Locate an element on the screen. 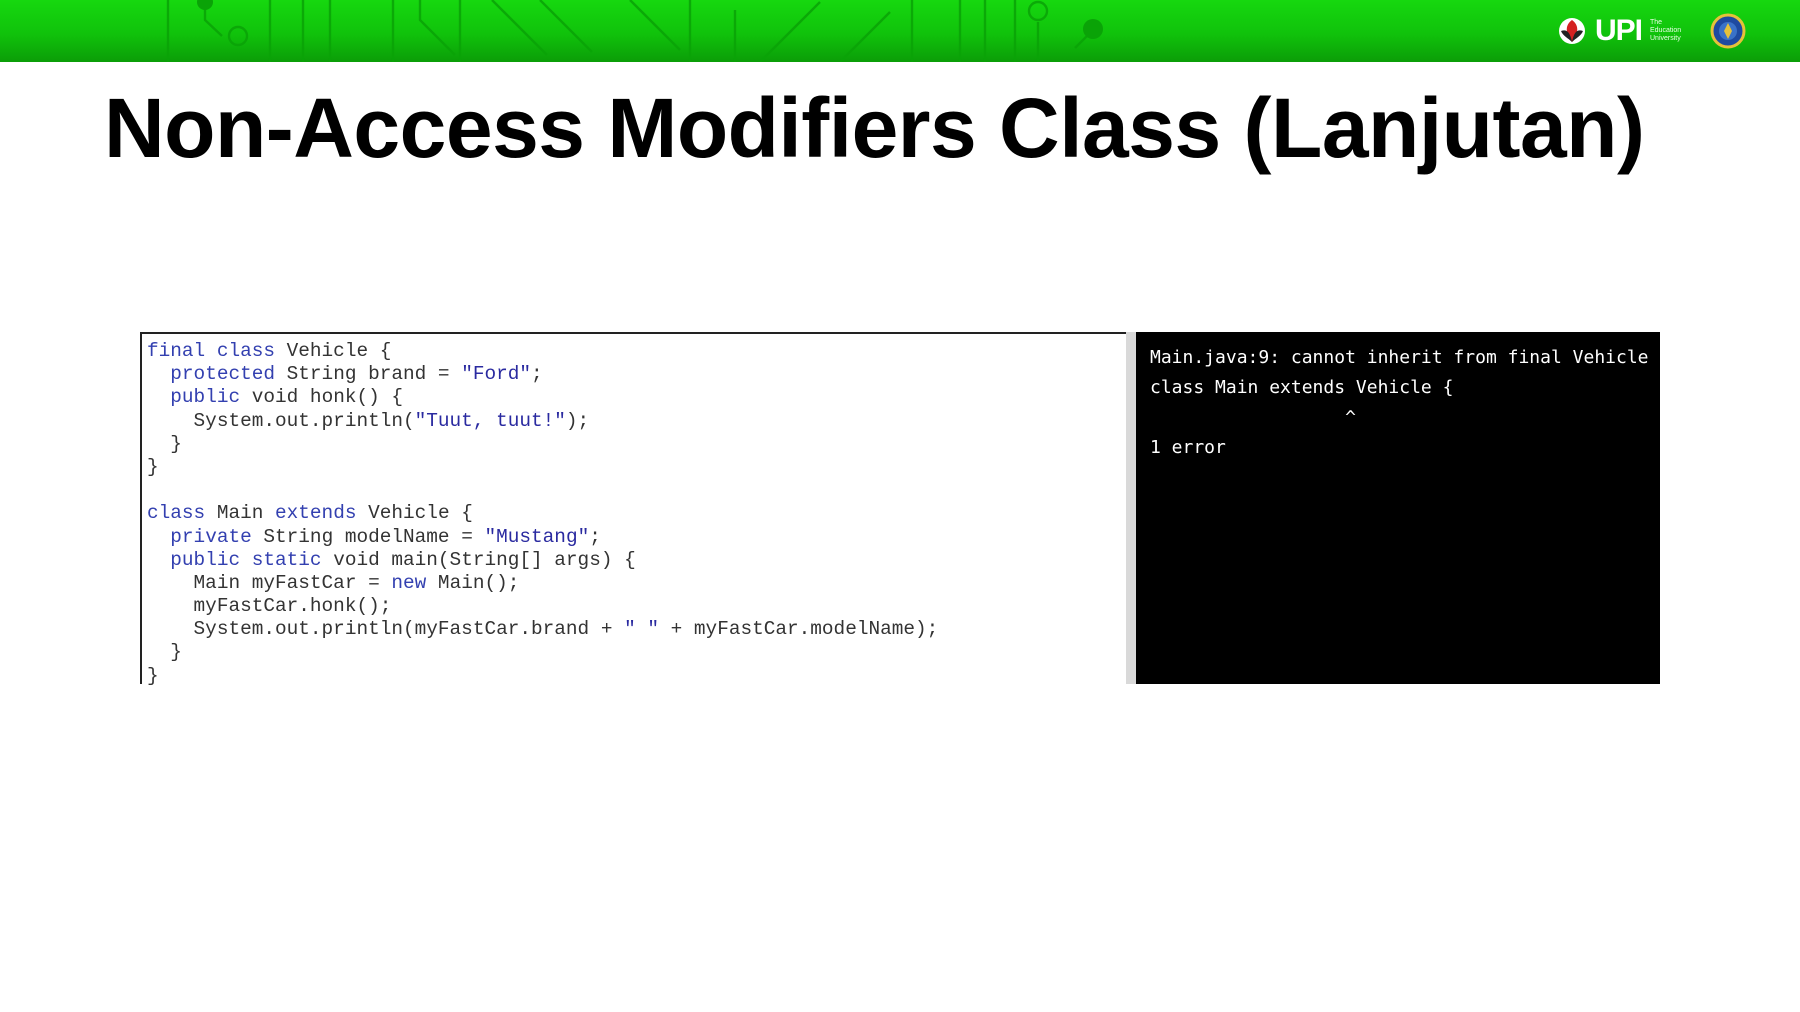  code-line: final class Vehicle { is located at coordinates (636, 351).